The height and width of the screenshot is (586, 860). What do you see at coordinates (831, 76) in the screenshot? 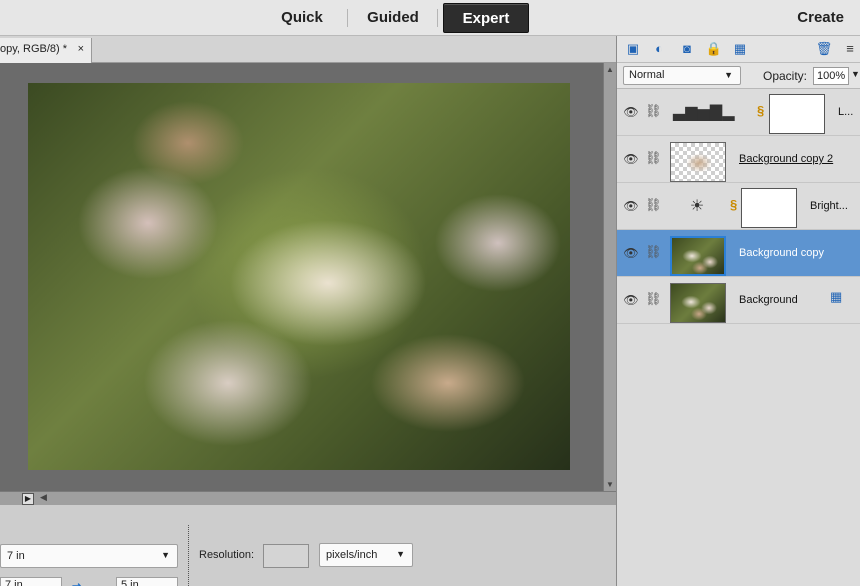
I see `opacity-input: 100%` at bounding box center [831, 76].